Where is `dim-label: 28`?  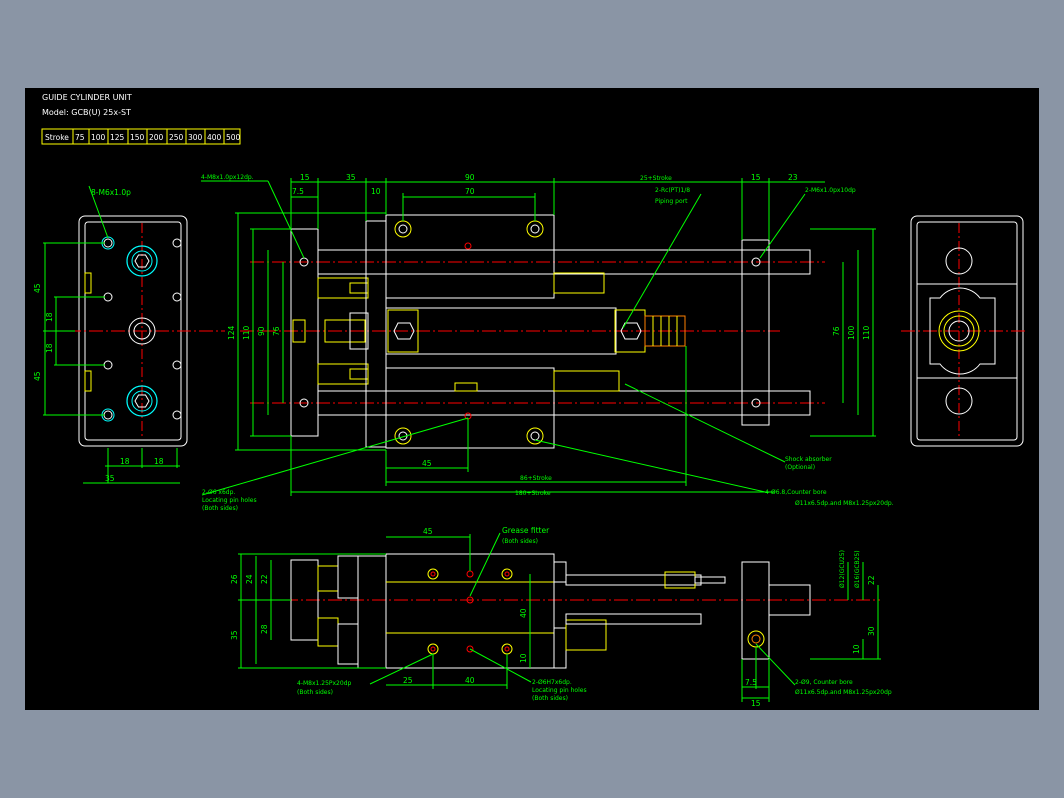
dim-label: 28 is located at coordinates (264, 629).